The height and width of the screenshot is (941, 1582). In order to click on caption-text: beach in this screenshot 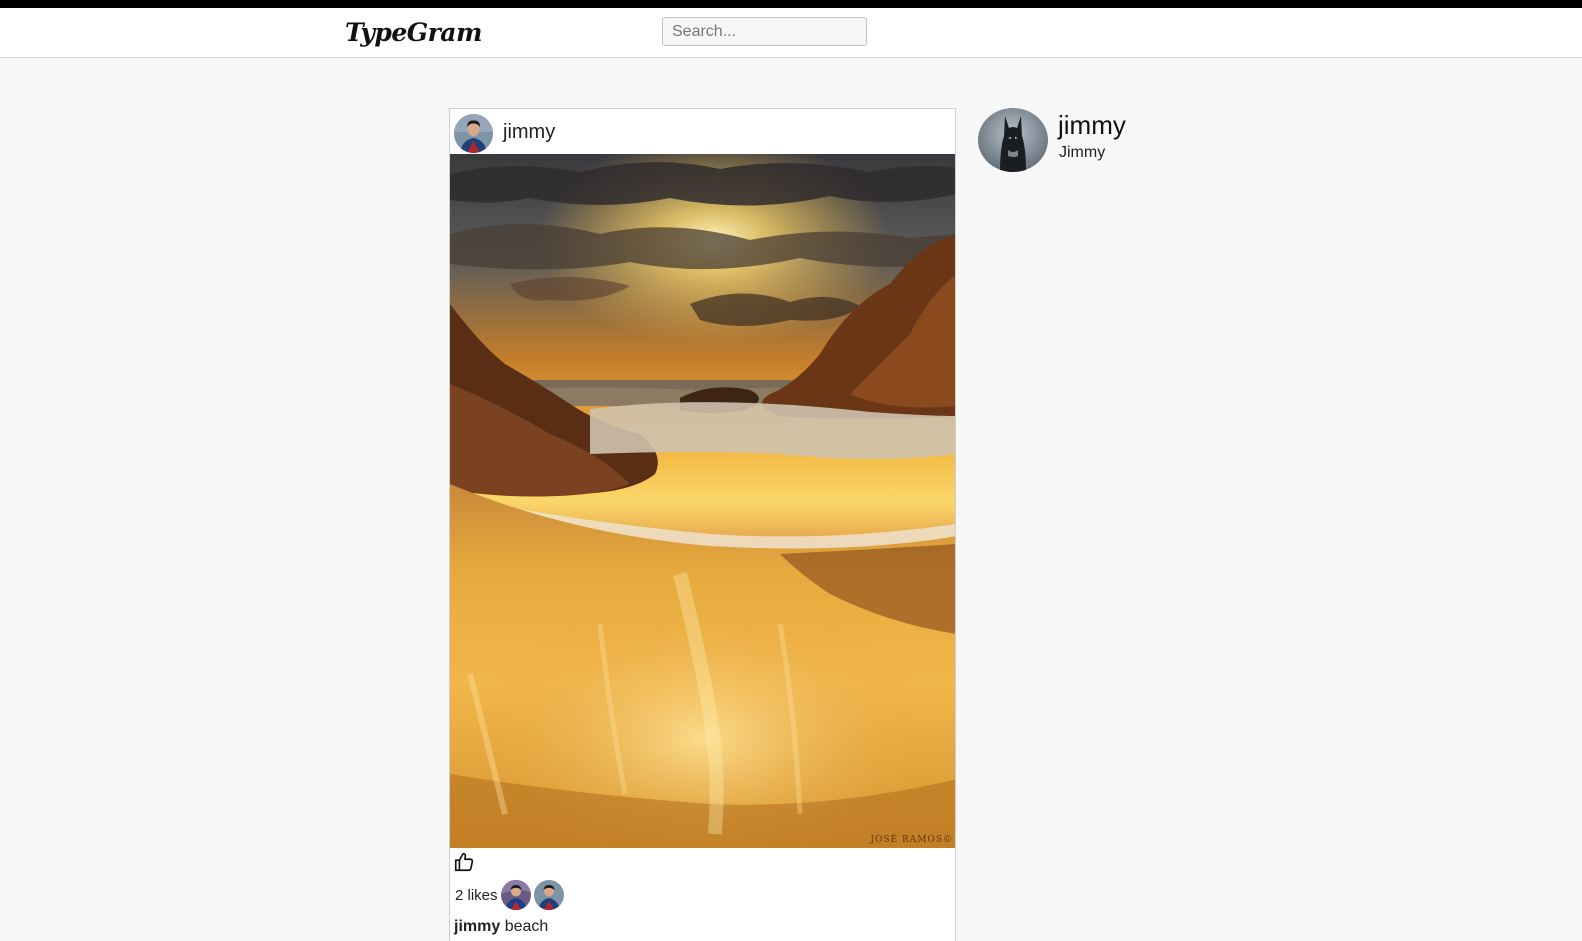, I will do `click(526, 926)`.